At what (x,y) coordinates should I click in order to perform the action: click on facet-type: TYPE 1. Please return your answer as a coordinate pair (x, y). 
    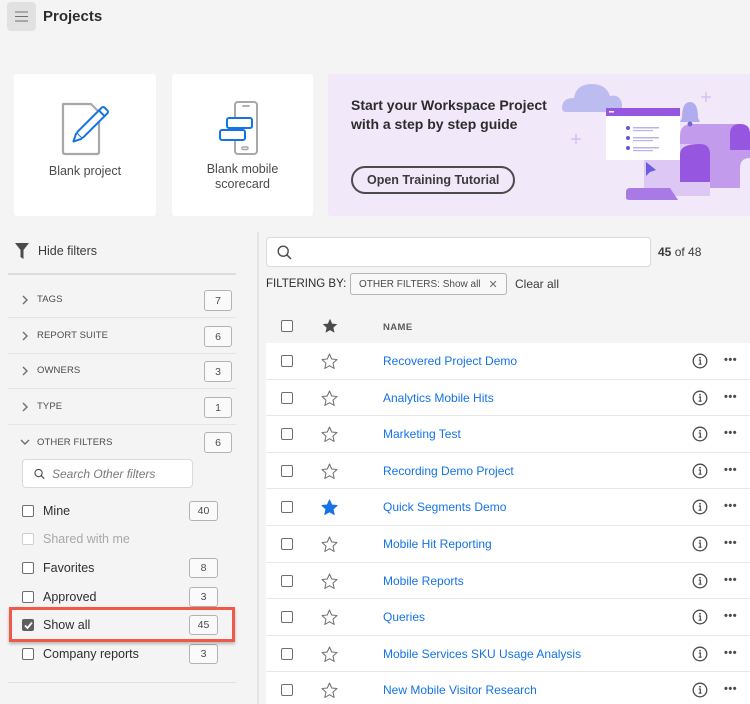
    Looking at the image, I should click on (122, 407).